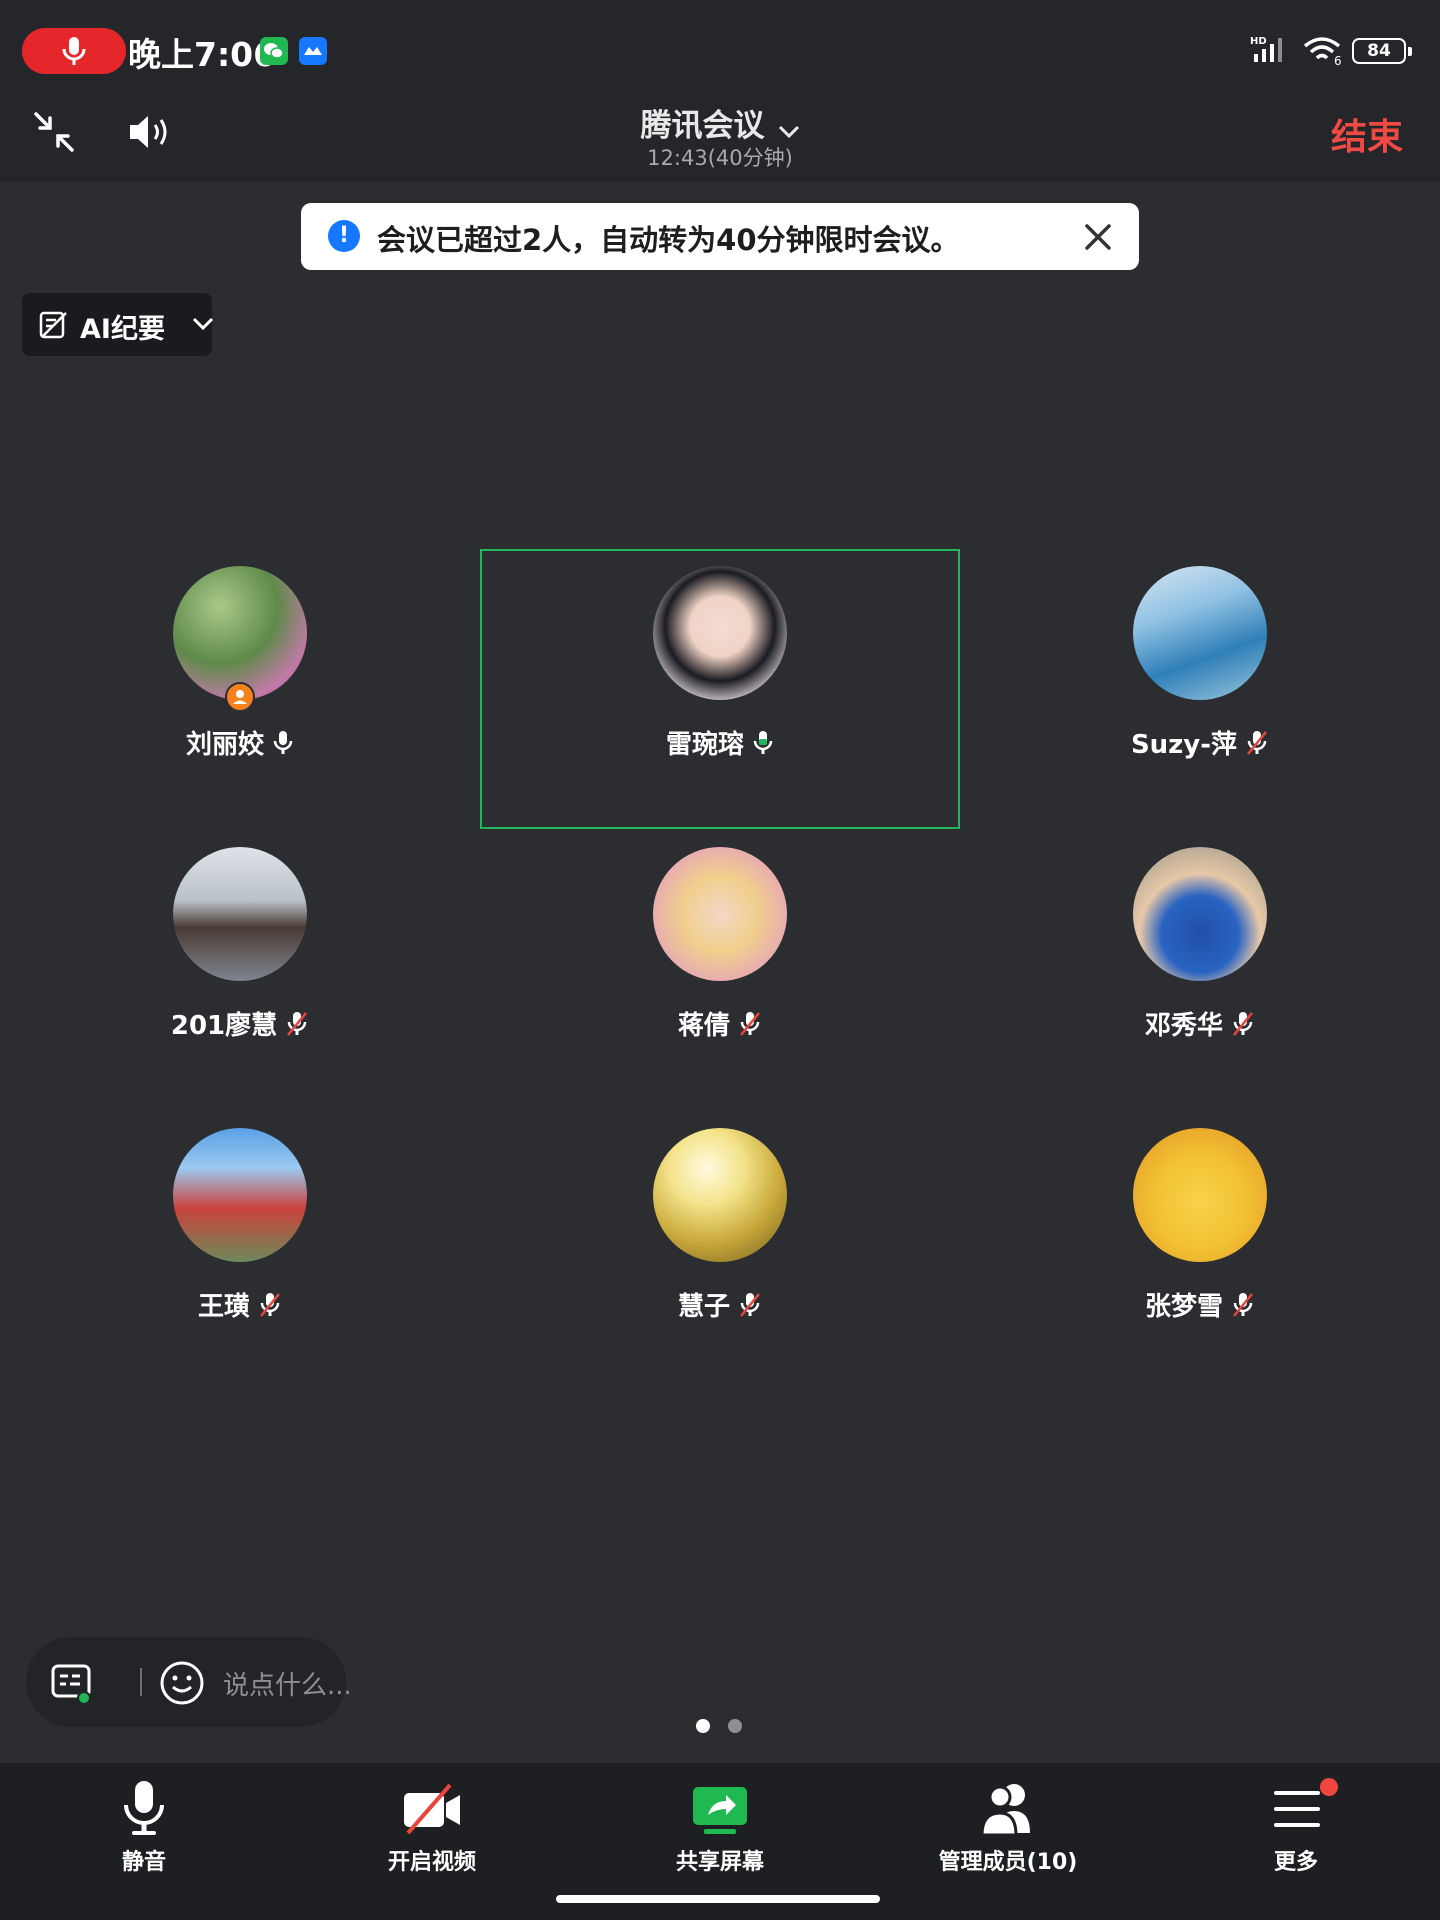  I want to click on participant-name-row: 雷琬瑢, so click(720, 742).